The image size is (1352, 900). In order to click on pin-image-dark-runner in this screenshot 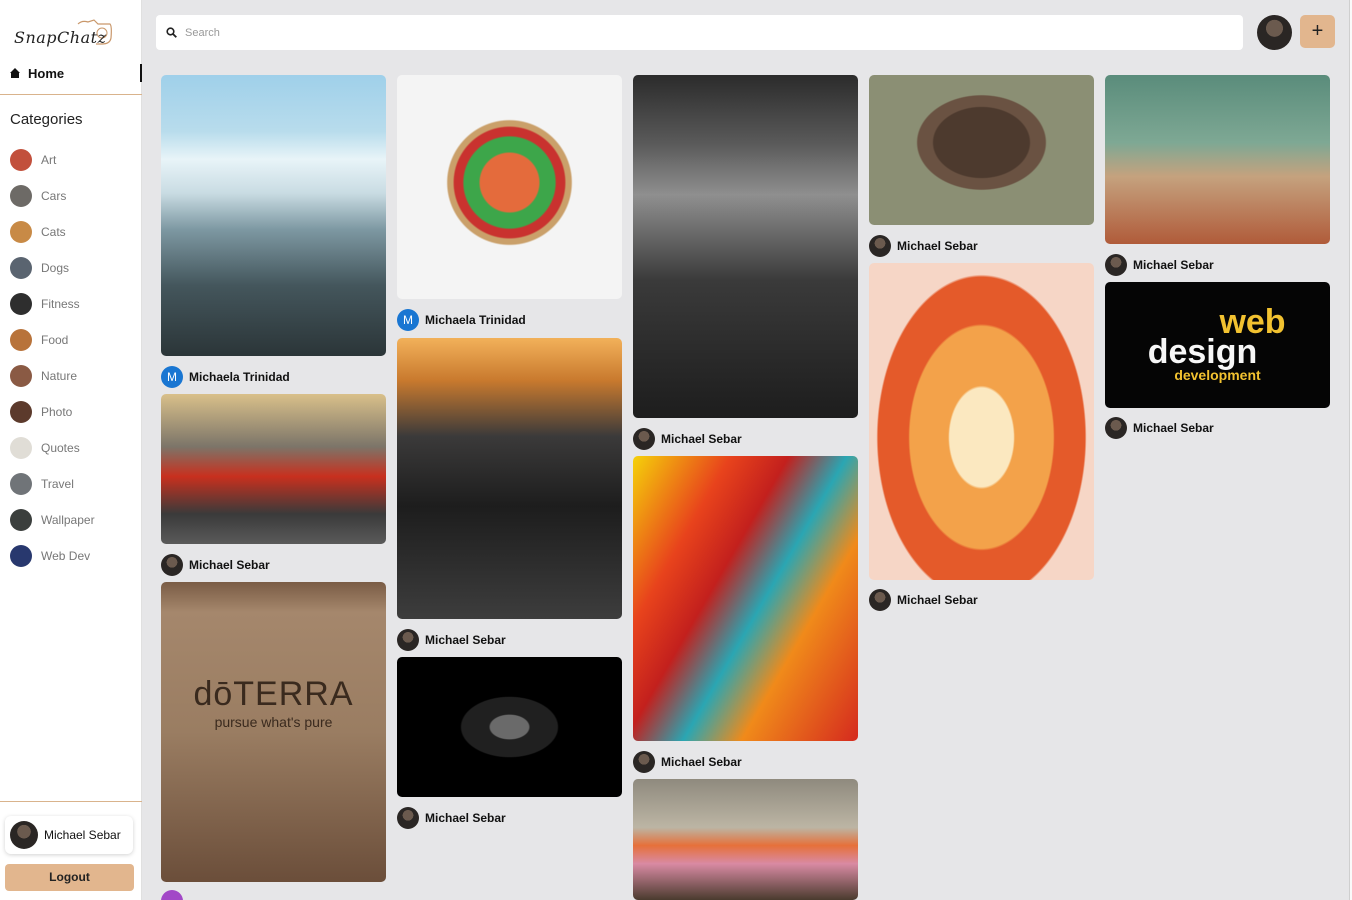, I will do `click(509, 727)`.